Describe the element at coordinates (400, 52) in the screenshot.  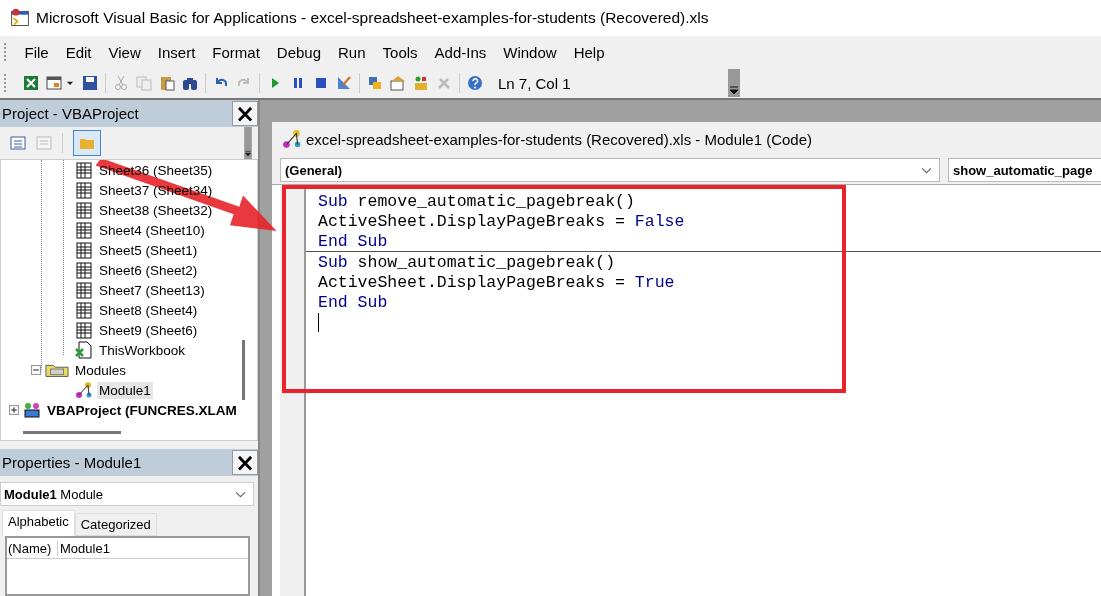
I see `menu-item: Tools` at that location.